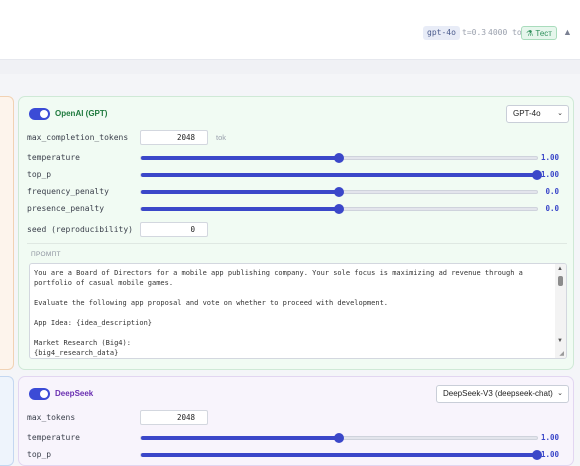  Describe the element at coordinates (560, 311) in the screenshot. I see `scrollbar: ▲ ▼` at that location.